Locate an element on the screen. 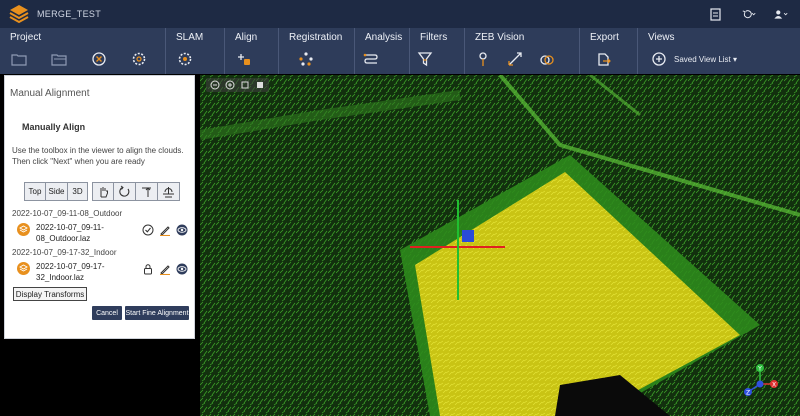  panel-subtitle: Manually Align is located at coordinates (54, 127).